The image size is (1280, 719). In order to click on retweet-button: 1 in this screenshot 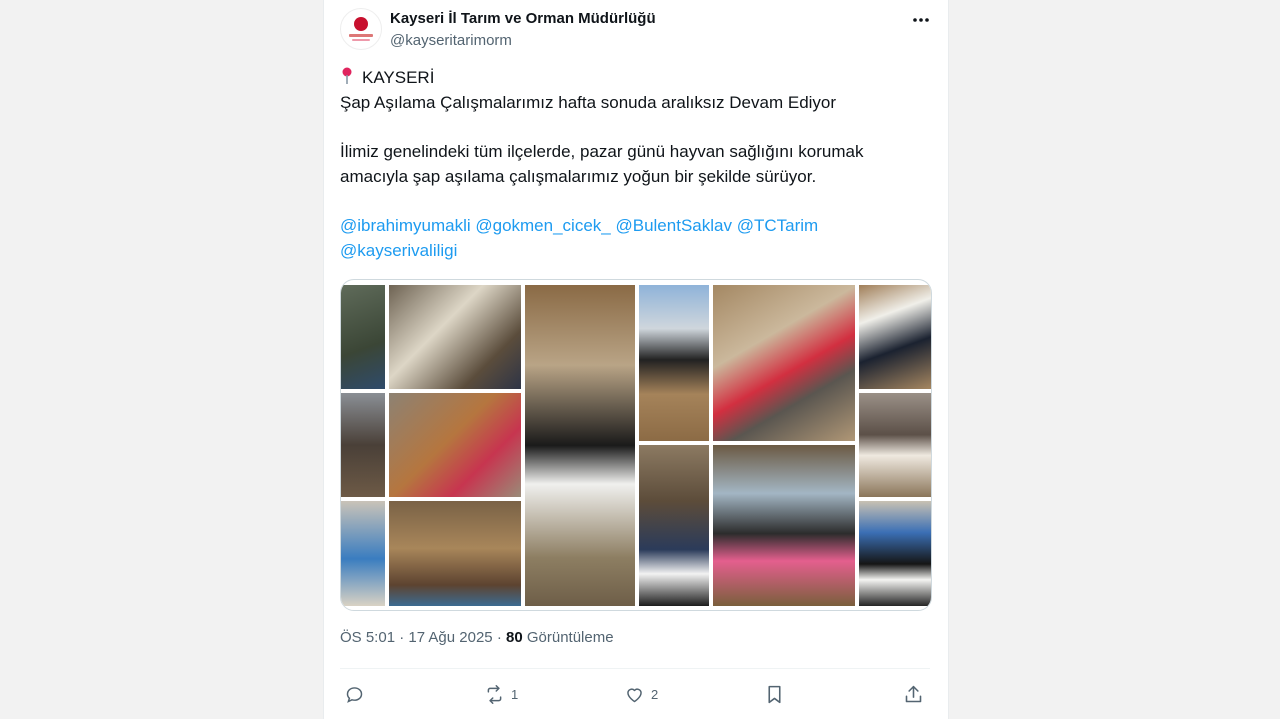, I will do `click(501, 694)`.